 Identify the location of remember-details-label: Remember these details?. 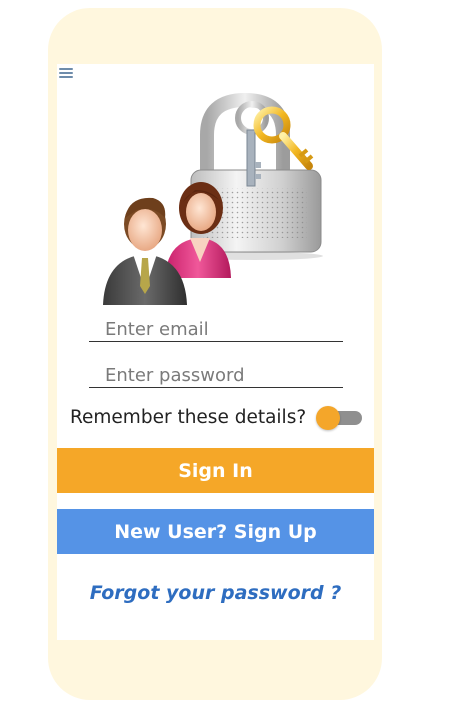
(188, 417).